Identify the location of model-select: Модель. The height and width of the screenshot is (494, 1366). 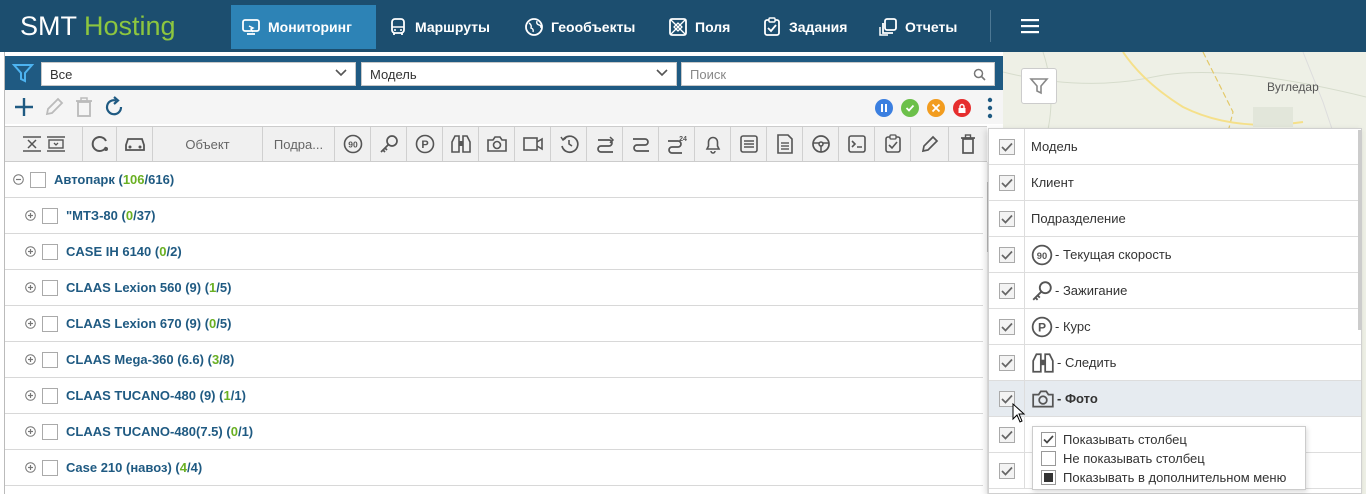
(519, 74).